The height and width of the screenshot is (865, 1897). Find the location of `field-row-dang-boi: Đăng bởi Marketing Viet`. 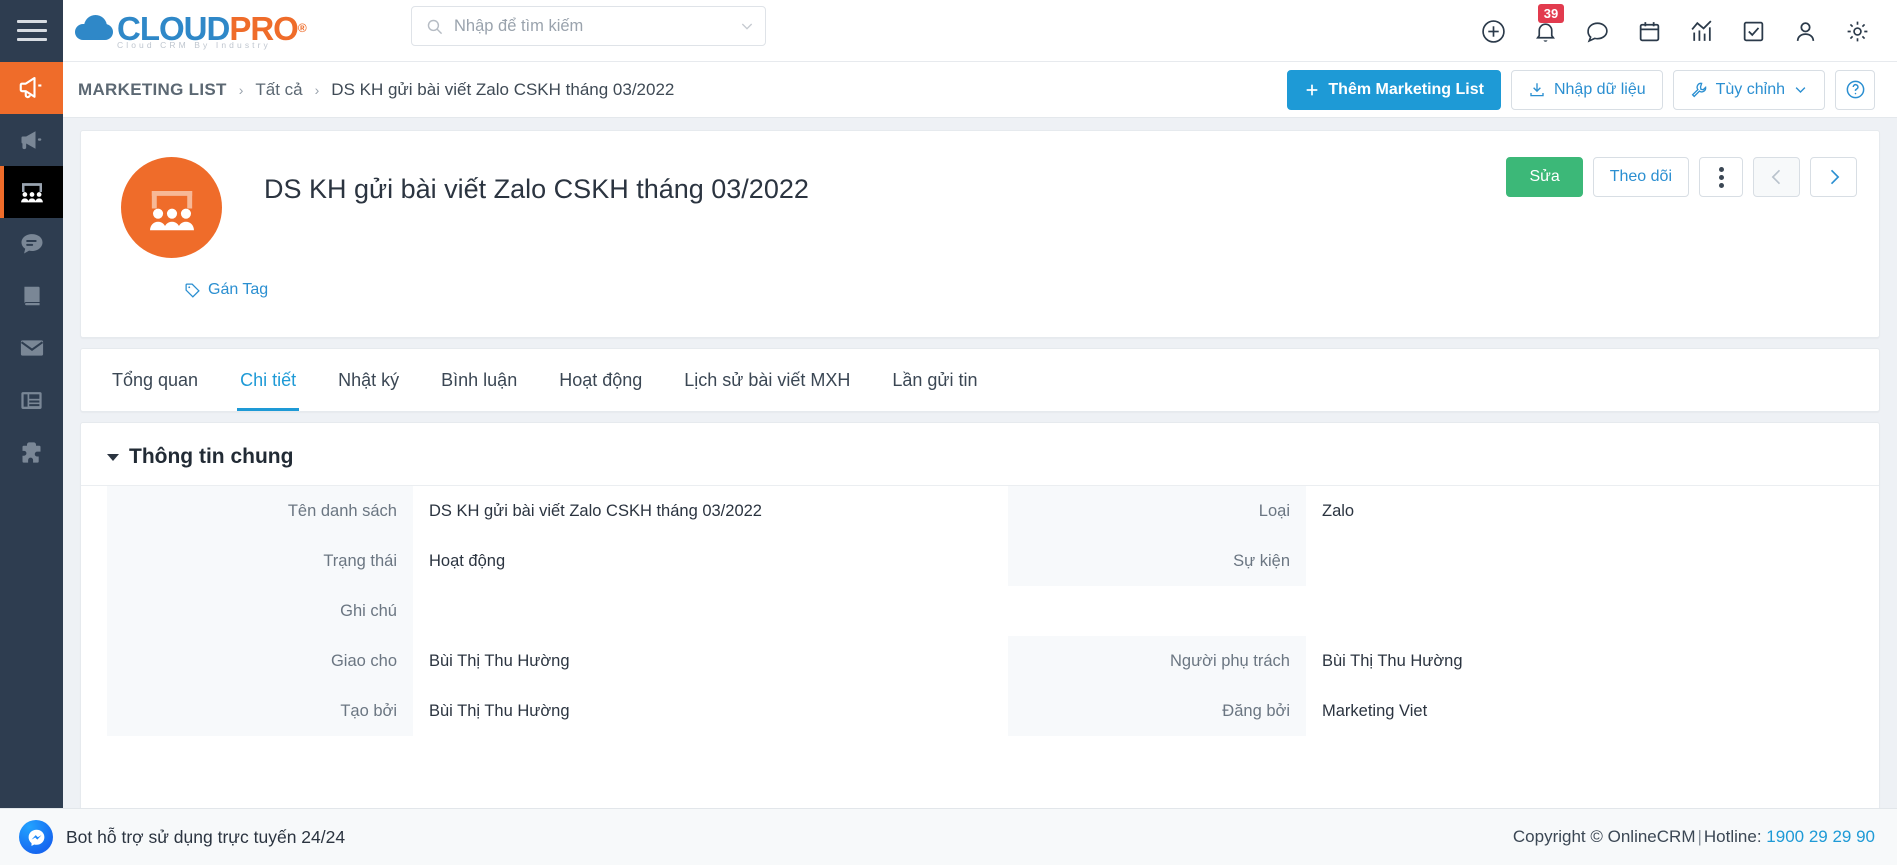

field-row-dang-boi: Đăng bởi Marketing Viet is located at coordinates (1430, 711).